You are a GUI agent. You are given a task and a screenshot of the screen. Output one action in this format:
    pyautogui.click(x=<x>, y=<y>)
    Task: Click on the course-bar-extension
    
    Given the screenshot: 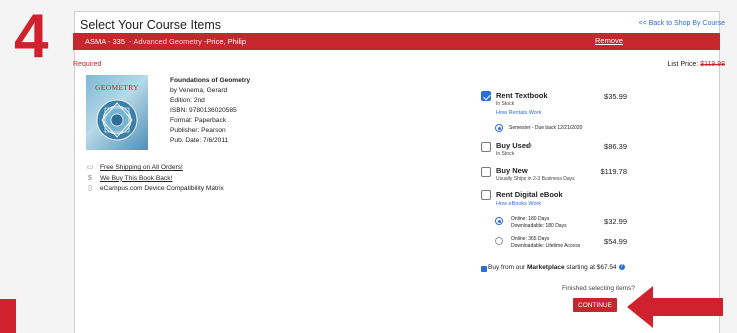 What is the action you would take?
    pyautogui.click(x=640, y=41)
    